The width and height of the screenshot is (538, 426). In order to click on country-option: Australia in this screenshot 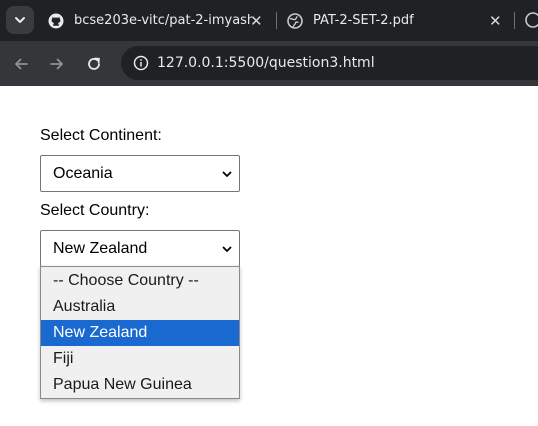, I will do `click(140, 307)`.